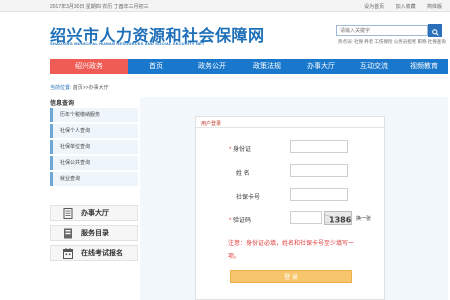 The height and width of the screenshot is (300, 450). Describe the element at coordinates (240, 221) in the screenshot. I see `captcha-label: * 验证码` at that location.